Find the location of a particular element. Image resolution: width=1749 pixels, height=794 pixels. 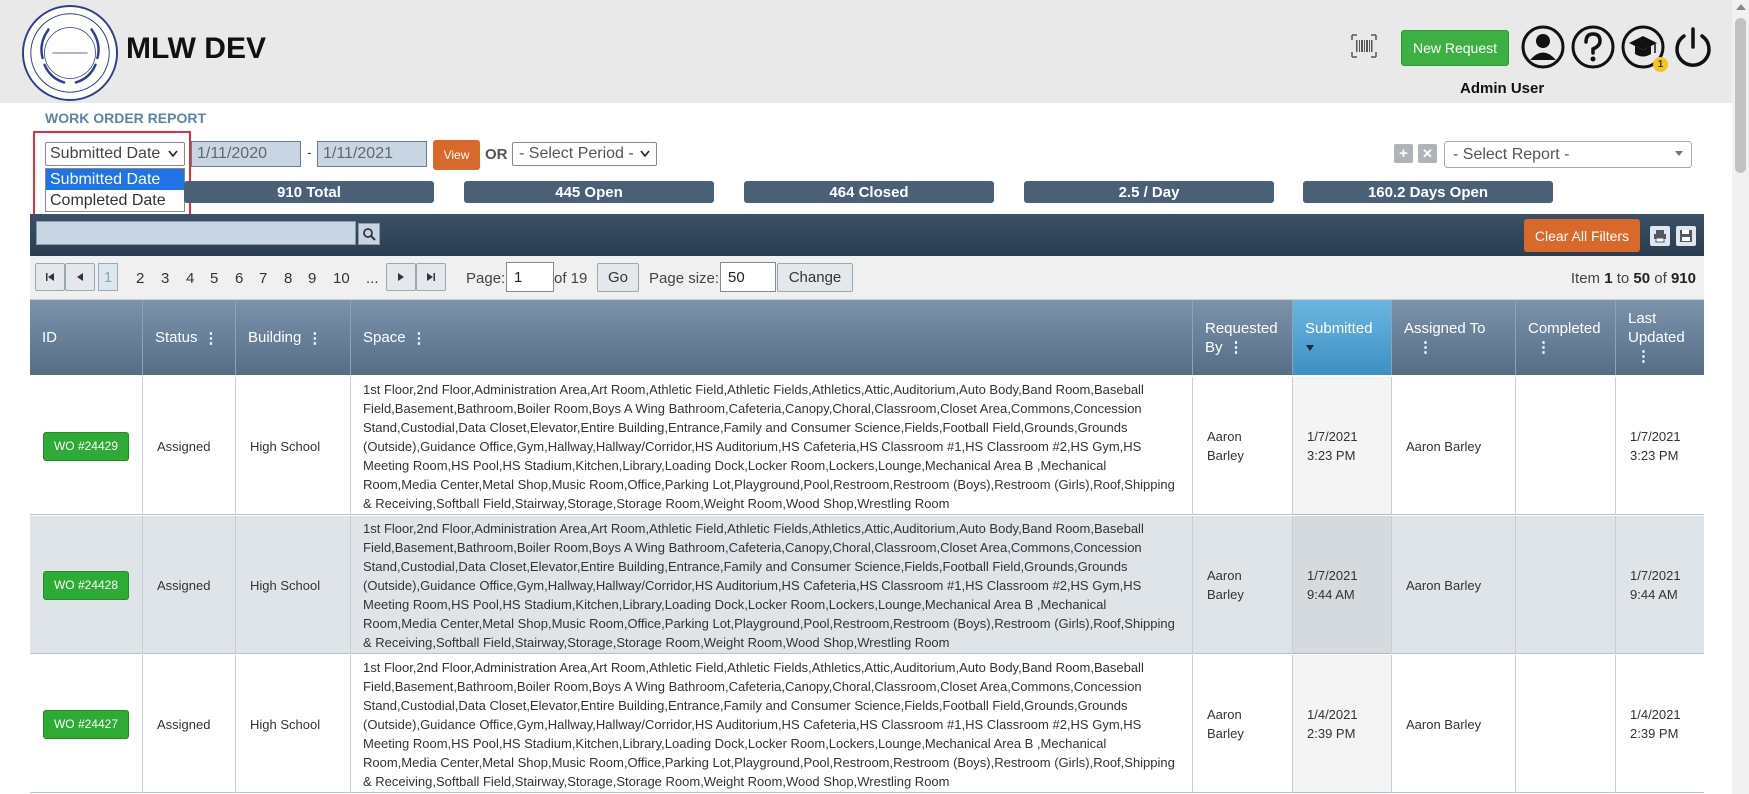

print-icon is located at coordinates (1660, 236).